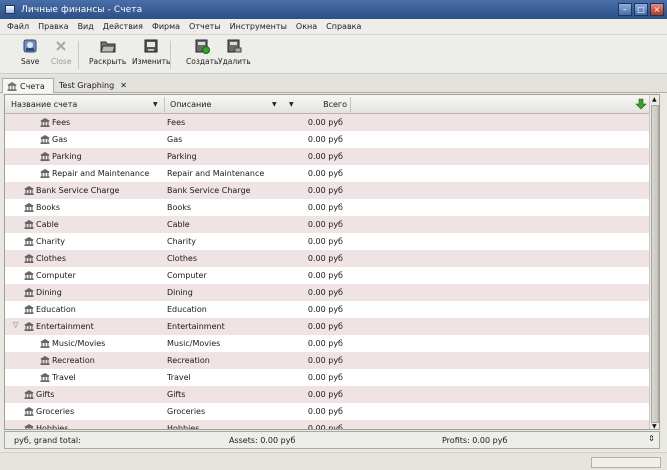  Describe the element at coordinates (52, 427) in the screenshot. I see `account-name: Hobbies` at that location.